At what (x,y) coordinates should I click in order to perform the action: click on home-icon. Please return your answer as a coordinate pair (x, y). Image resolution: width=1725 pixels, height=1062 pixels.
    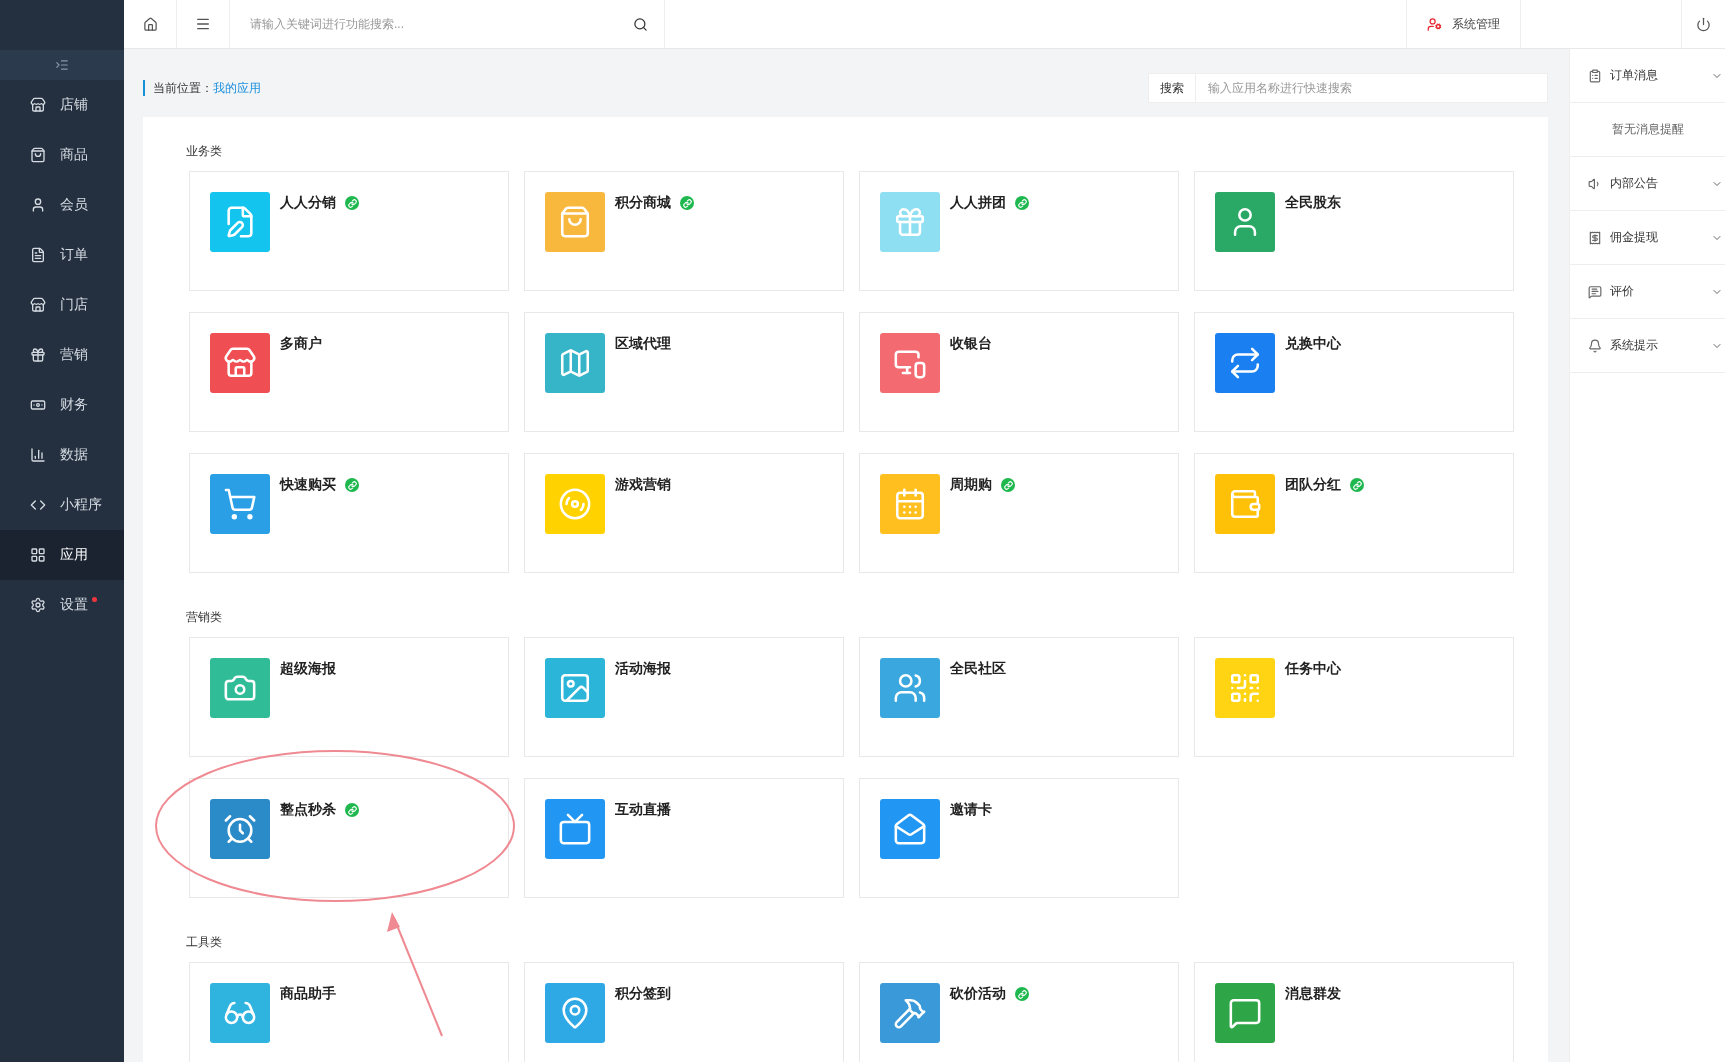
    Looking at the image, I should click on (150, 24).